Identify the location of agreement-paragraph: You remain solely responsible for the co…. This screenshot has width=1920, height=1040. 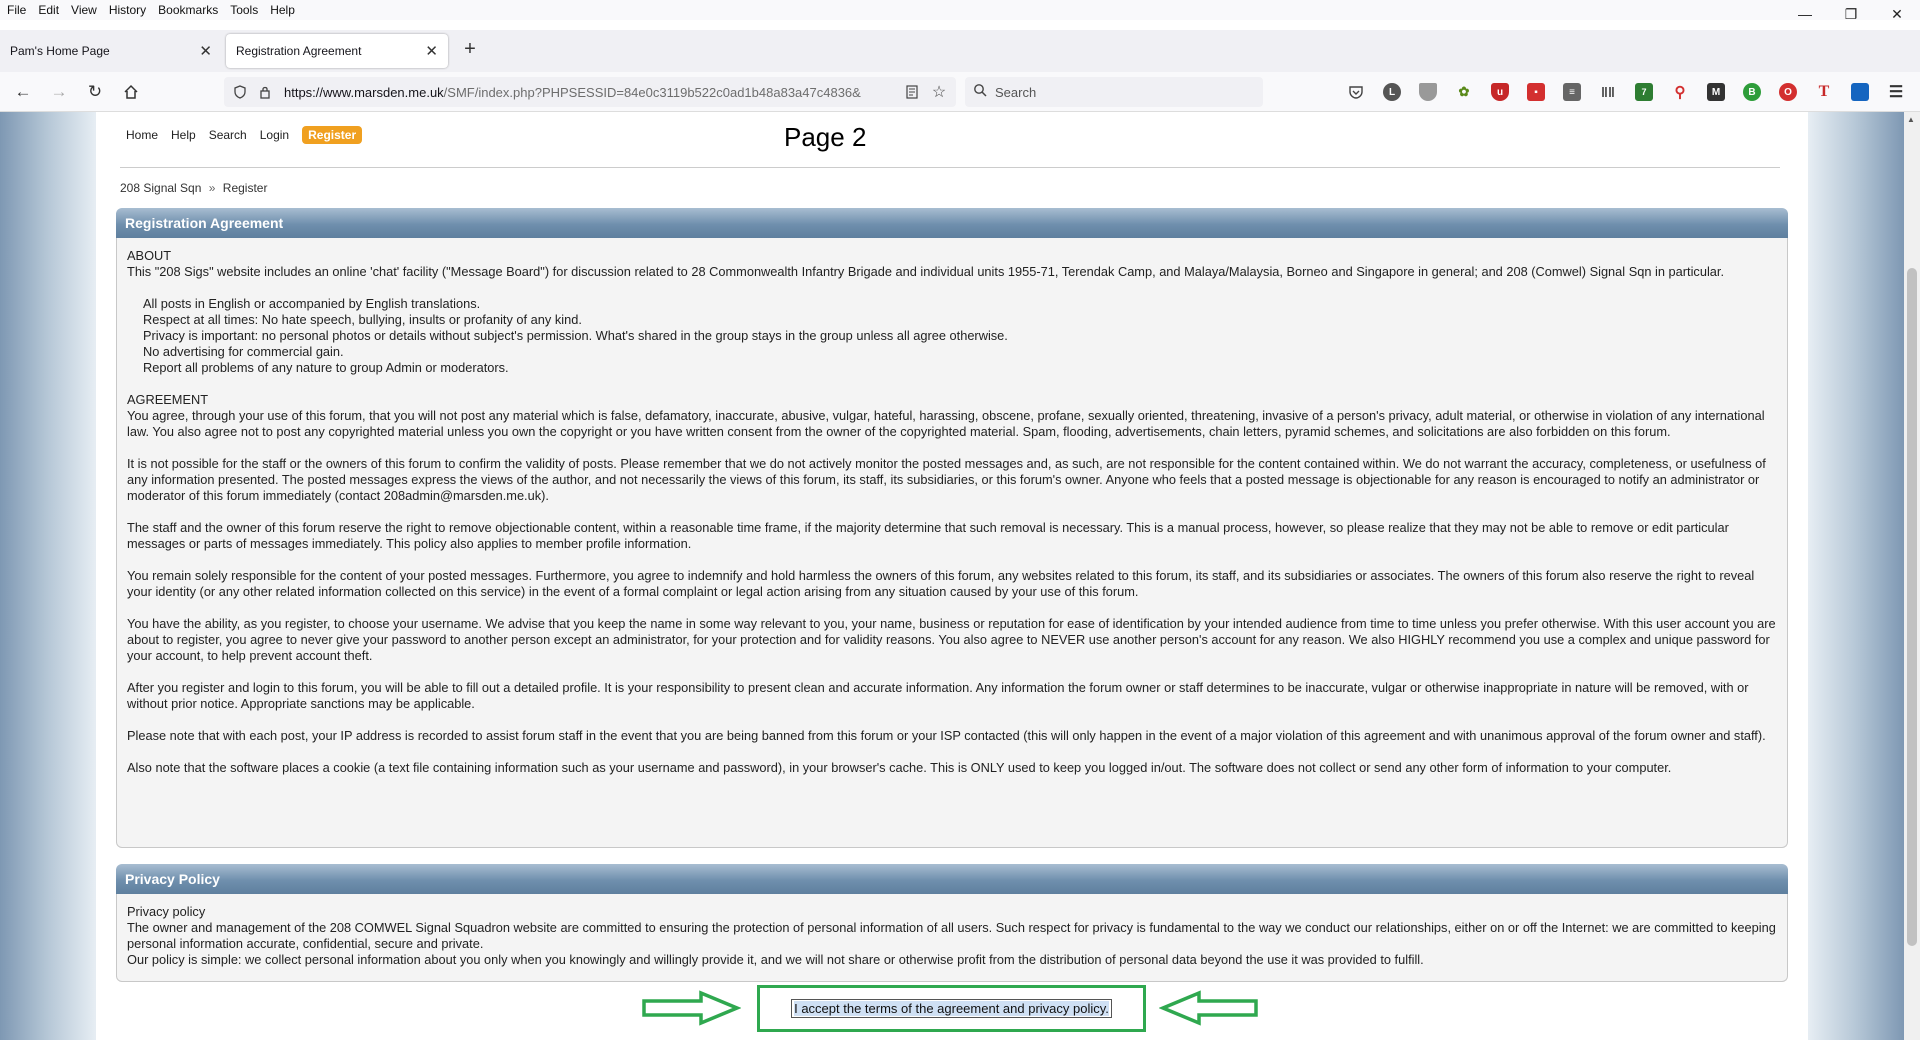
(941, 583).